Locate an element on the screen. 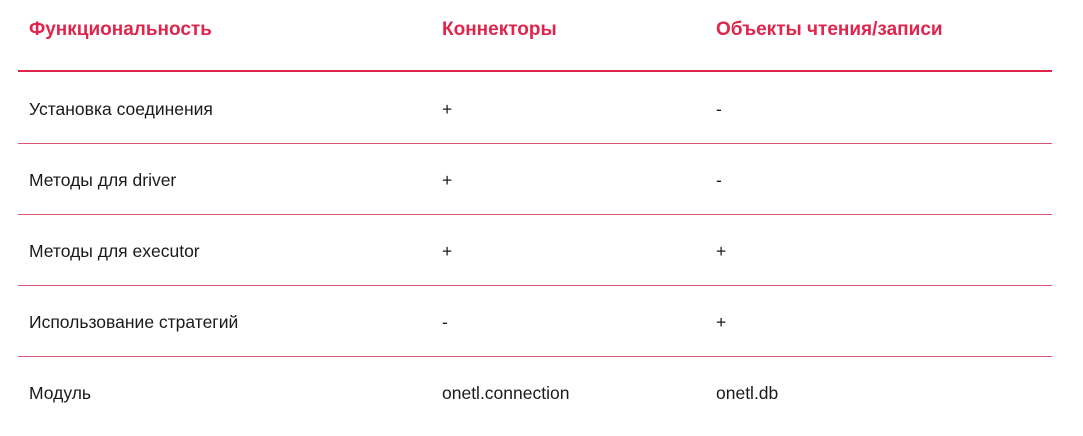  header-functionality: Функциональность is located at coordinates (120, 29).